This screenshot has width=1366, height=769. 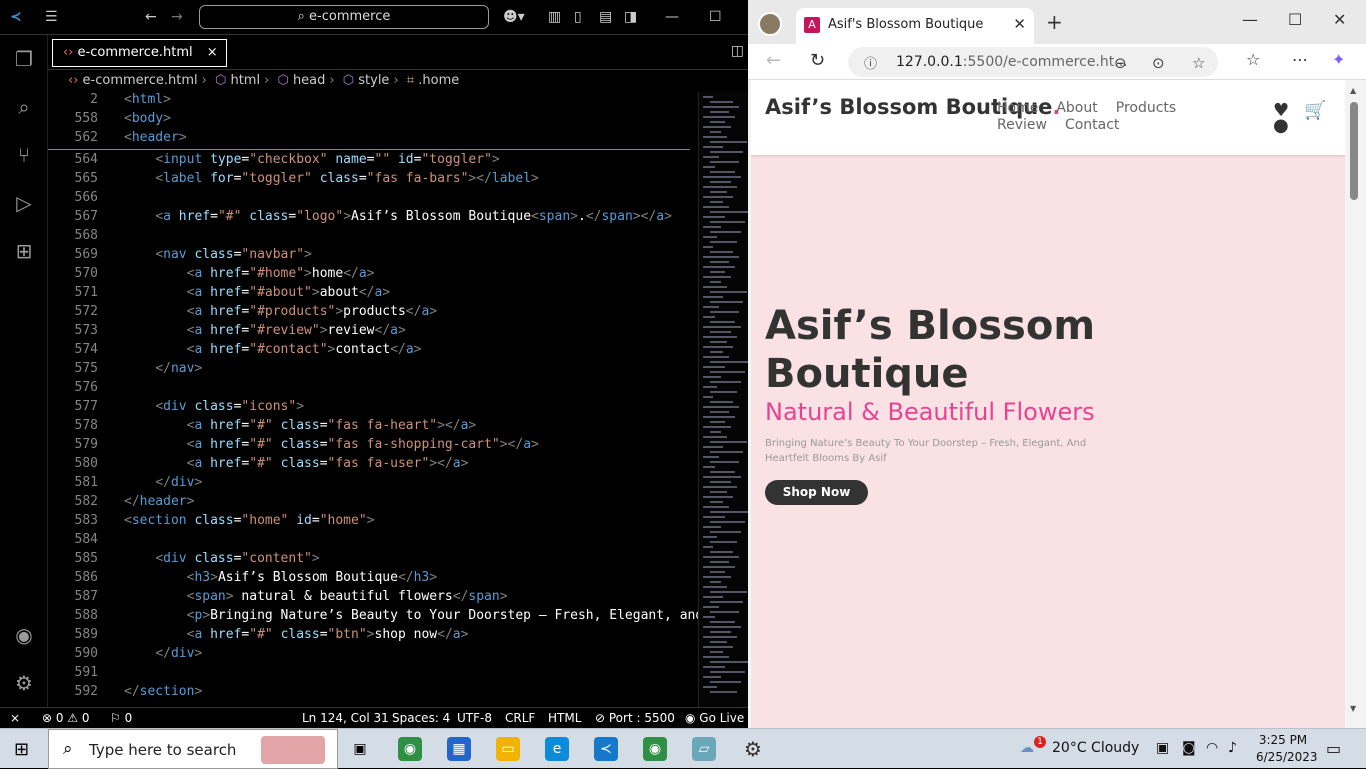 I want to click on code-line: <a href="#" class="fas fa-user"></a>, so click(x=296, y=463).